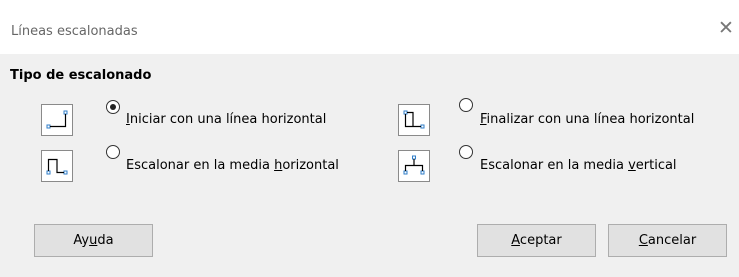 This screenshot has width=739, height=277. What do you see at coordinates (414, 120) in the screenshot?
I see `step-end-horizontal-icon` at bounding box center [414, 120].